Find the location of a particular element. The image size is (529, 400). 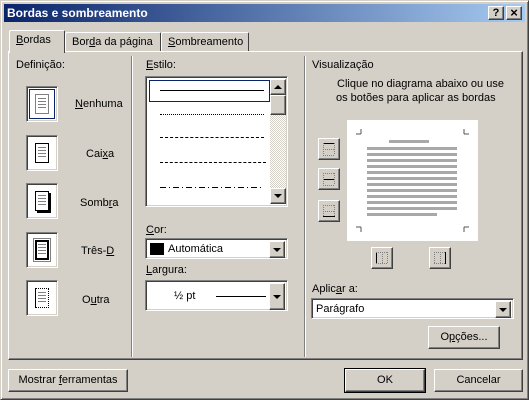

tab-borda-da-pagina: Borda da página is located at coordinates (113, 42).